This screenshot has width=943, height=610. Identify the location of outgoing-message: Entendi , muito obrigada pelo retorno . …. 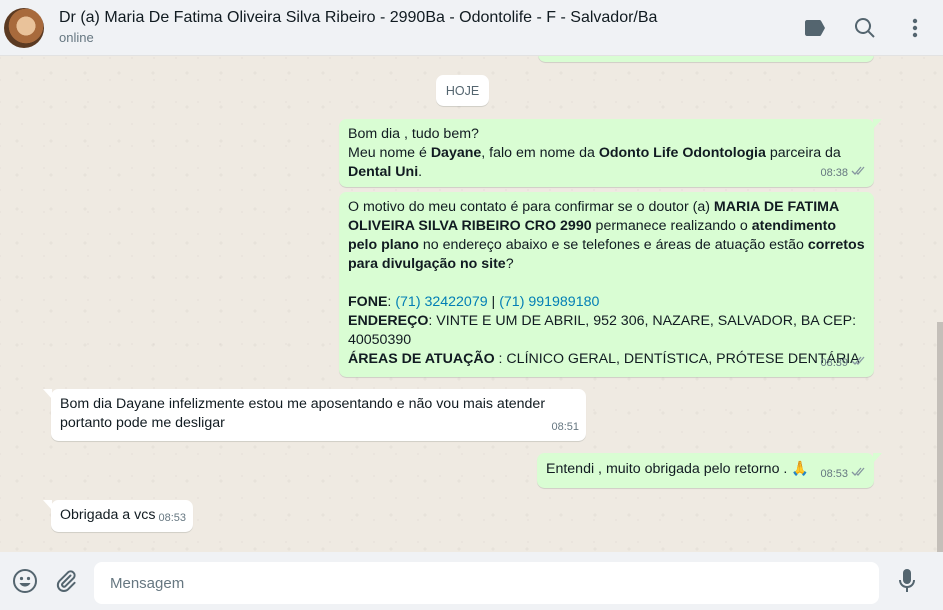
(709, 470).